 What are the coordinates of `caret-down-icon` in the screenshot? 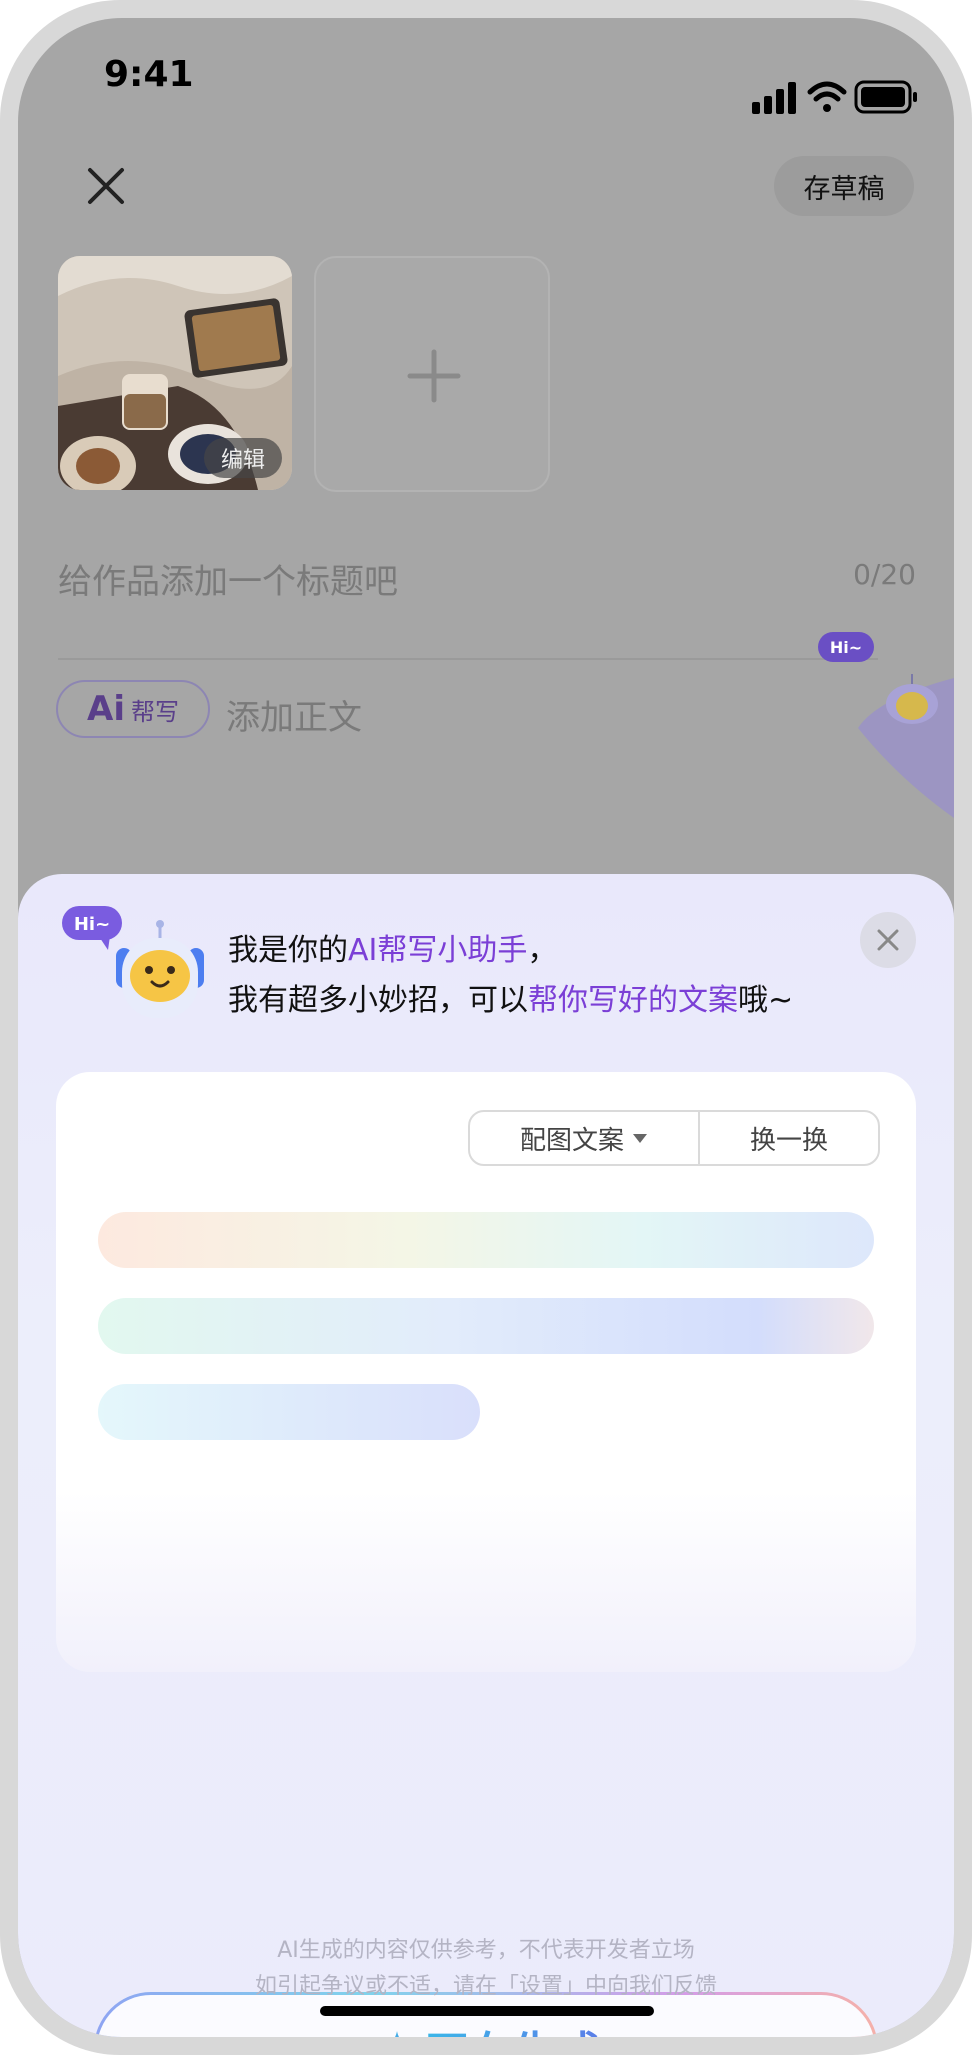 It's located at (640, 1138).